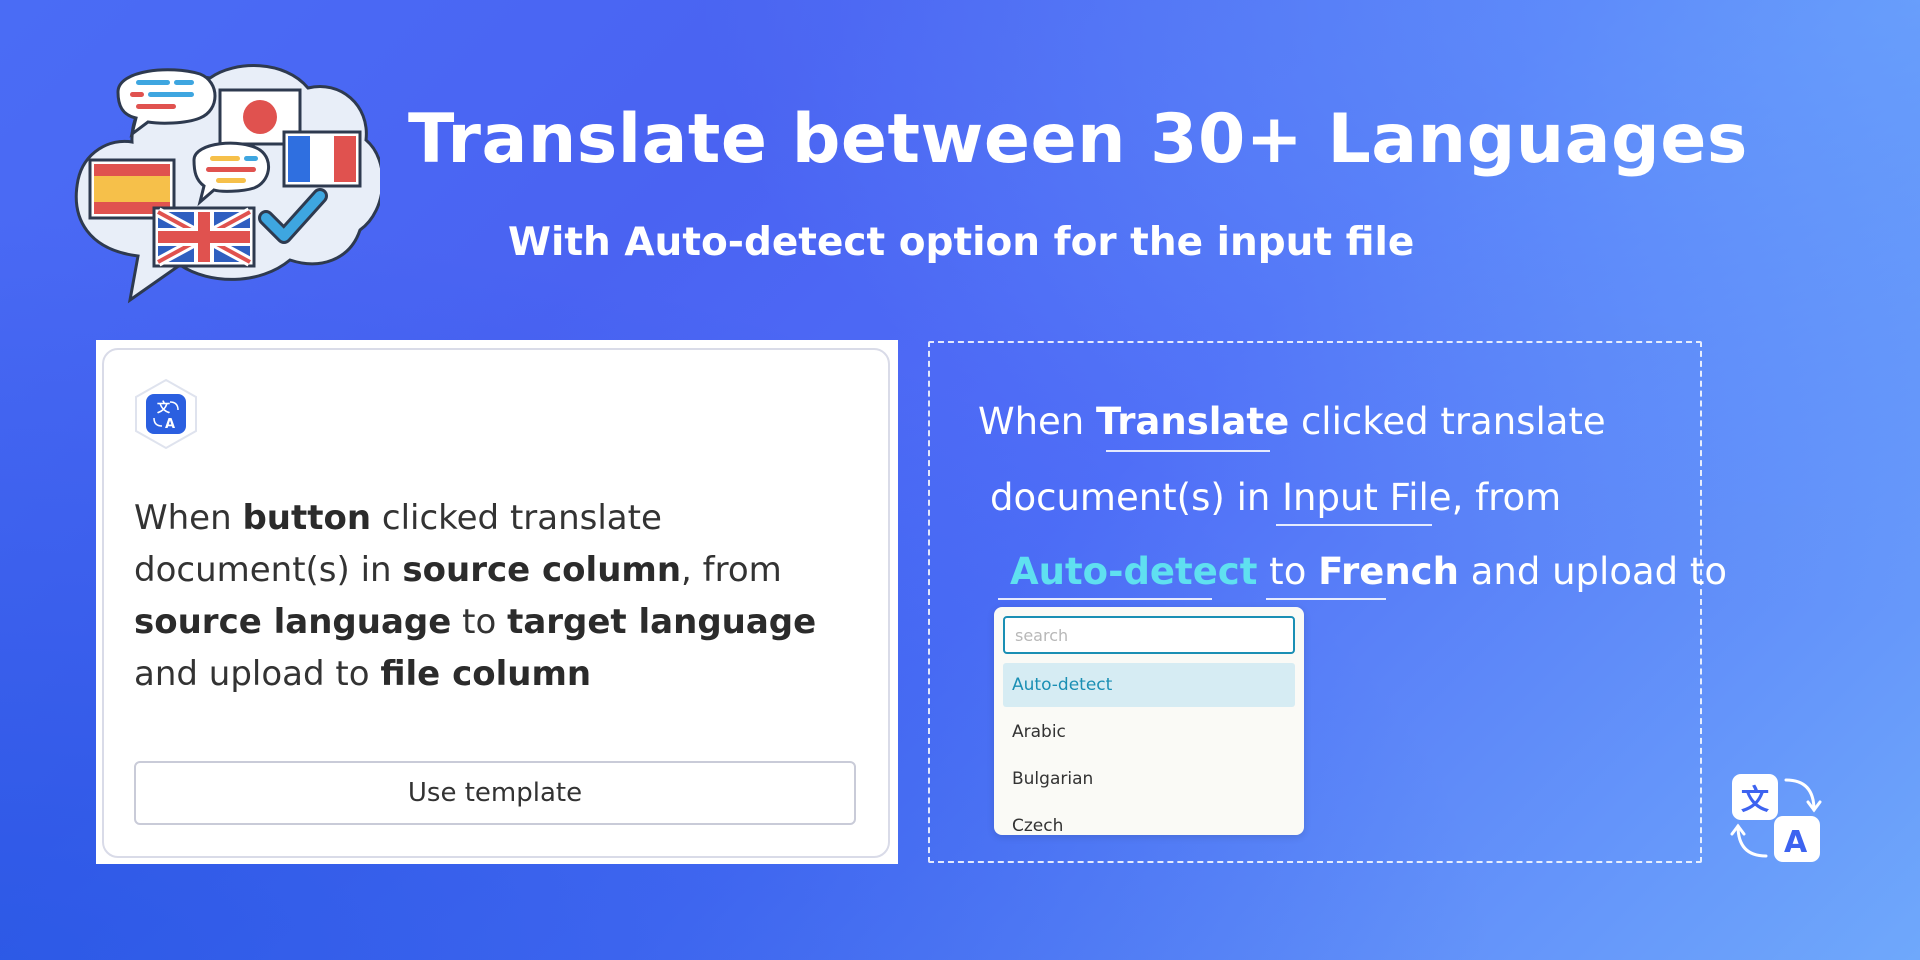 The width and height of the screenshot is (1920, 960). I want to click on language-option-bulgarian: Bulgarian, so click(1149, 779).